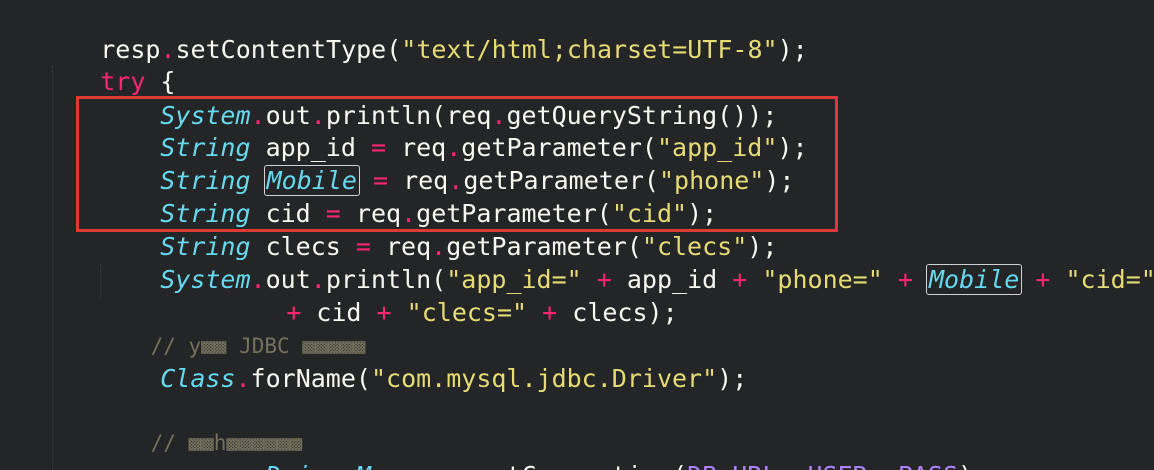  What do you see at coordinates (310, 378) in the screenshot?
I see `token: forName(` at bounding box center [310, 378].